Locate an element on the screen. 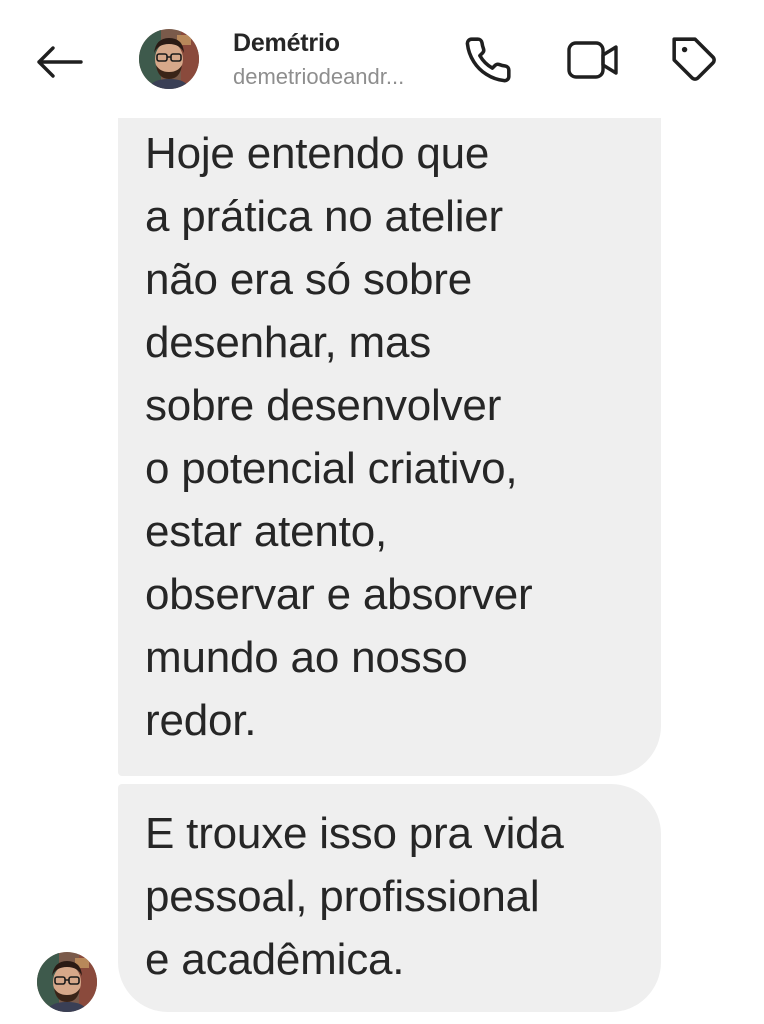  sender-avatar is located at coordinates (67, 982).